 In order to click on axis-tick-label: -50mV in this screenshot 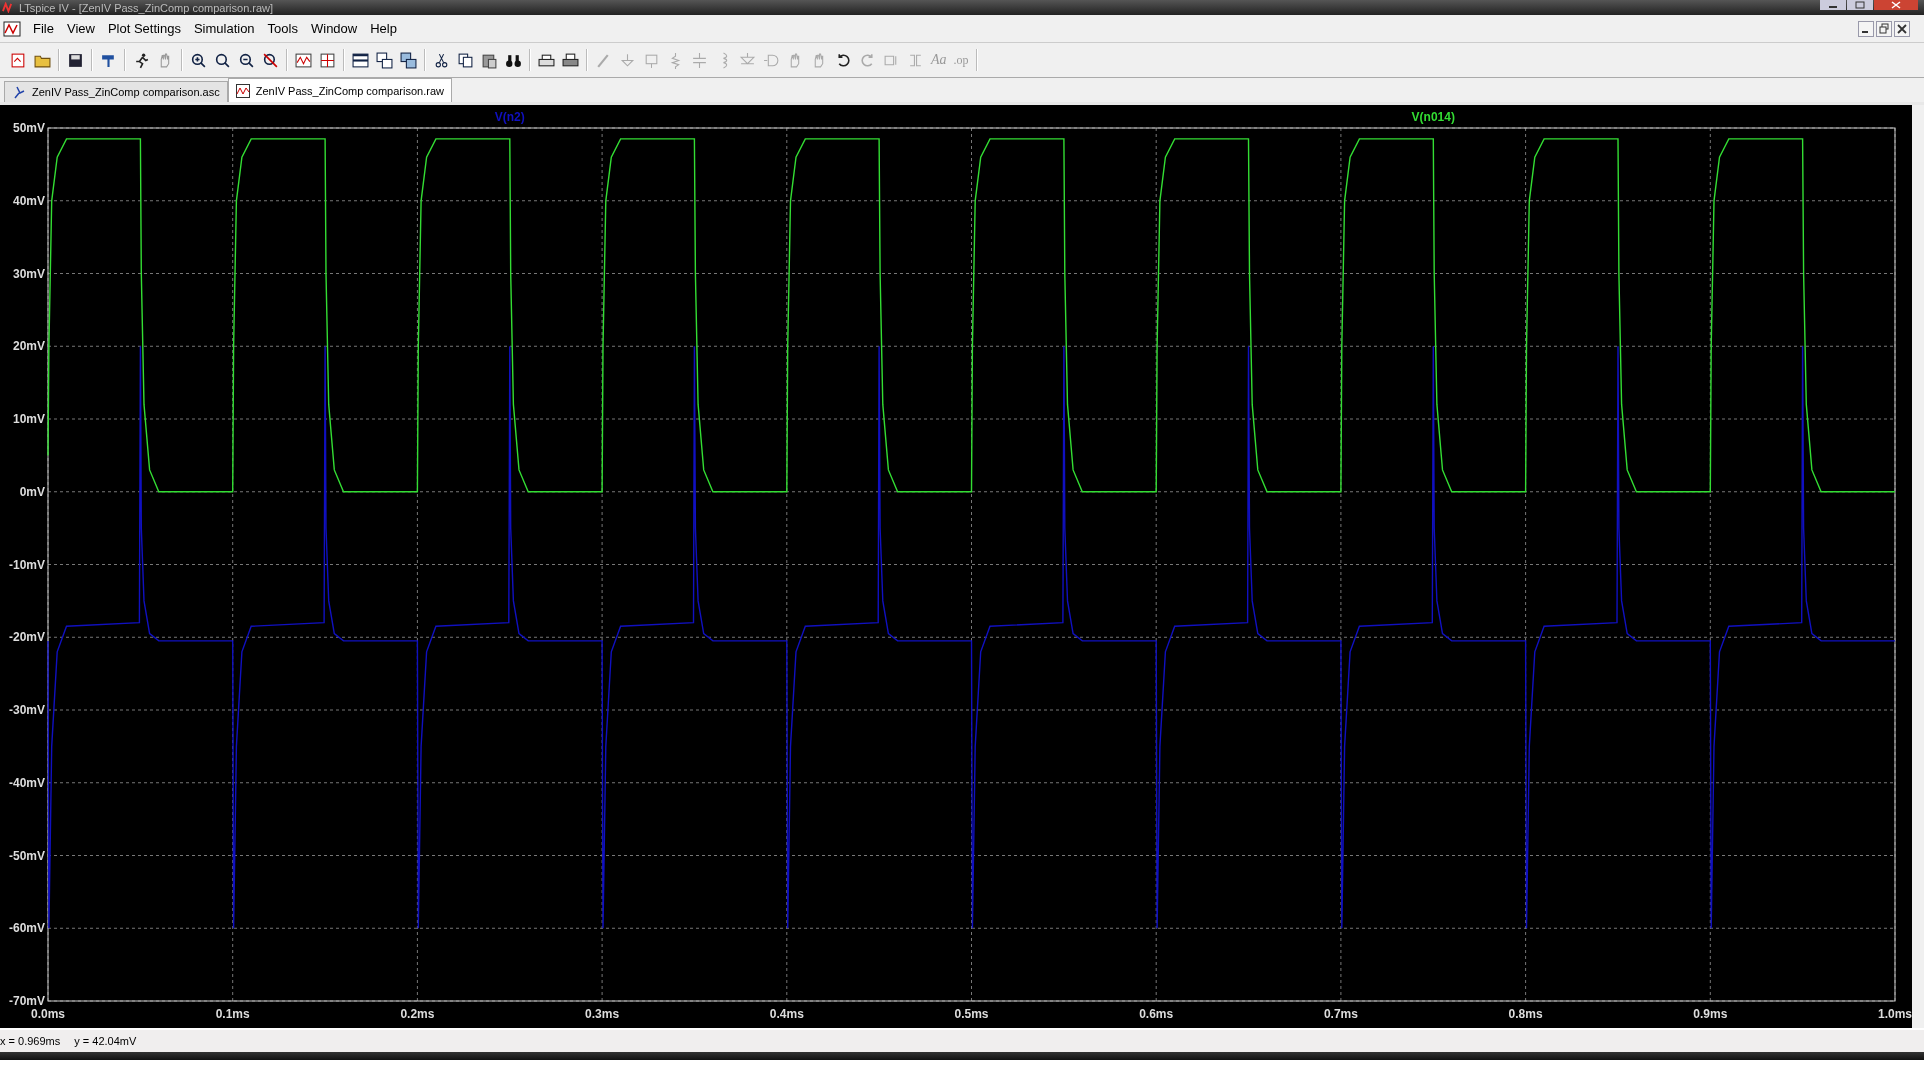, I will do `click(26, 855)`.